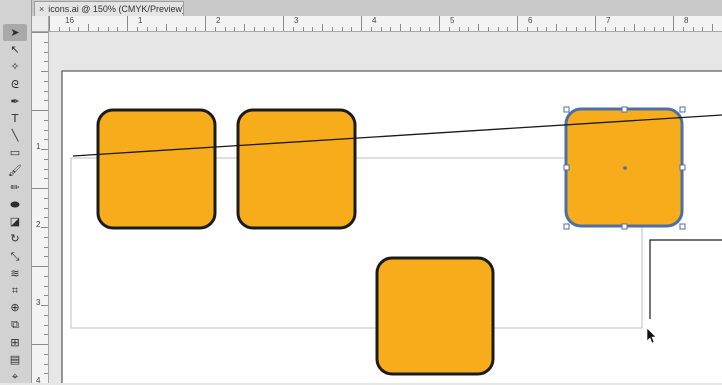  What do you see at coordinates (116, 9) in the screenshot?
I see `document-title: icons.ai @ 150% (CMYK/Preview)` at bounding box center [116, 9].